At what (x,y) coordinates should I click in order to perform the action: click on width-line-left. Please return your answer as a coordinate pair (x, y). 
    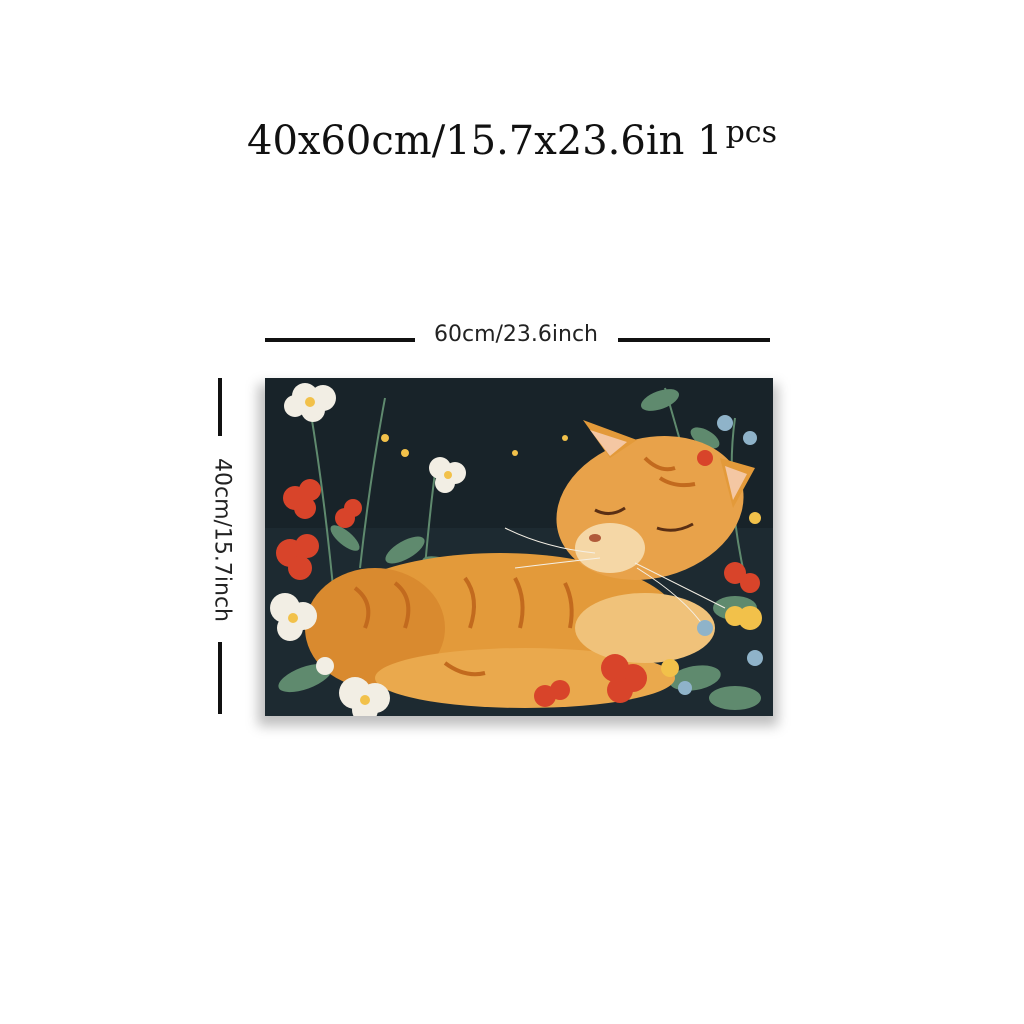
    Looking at the image, I should click on (340, 340).